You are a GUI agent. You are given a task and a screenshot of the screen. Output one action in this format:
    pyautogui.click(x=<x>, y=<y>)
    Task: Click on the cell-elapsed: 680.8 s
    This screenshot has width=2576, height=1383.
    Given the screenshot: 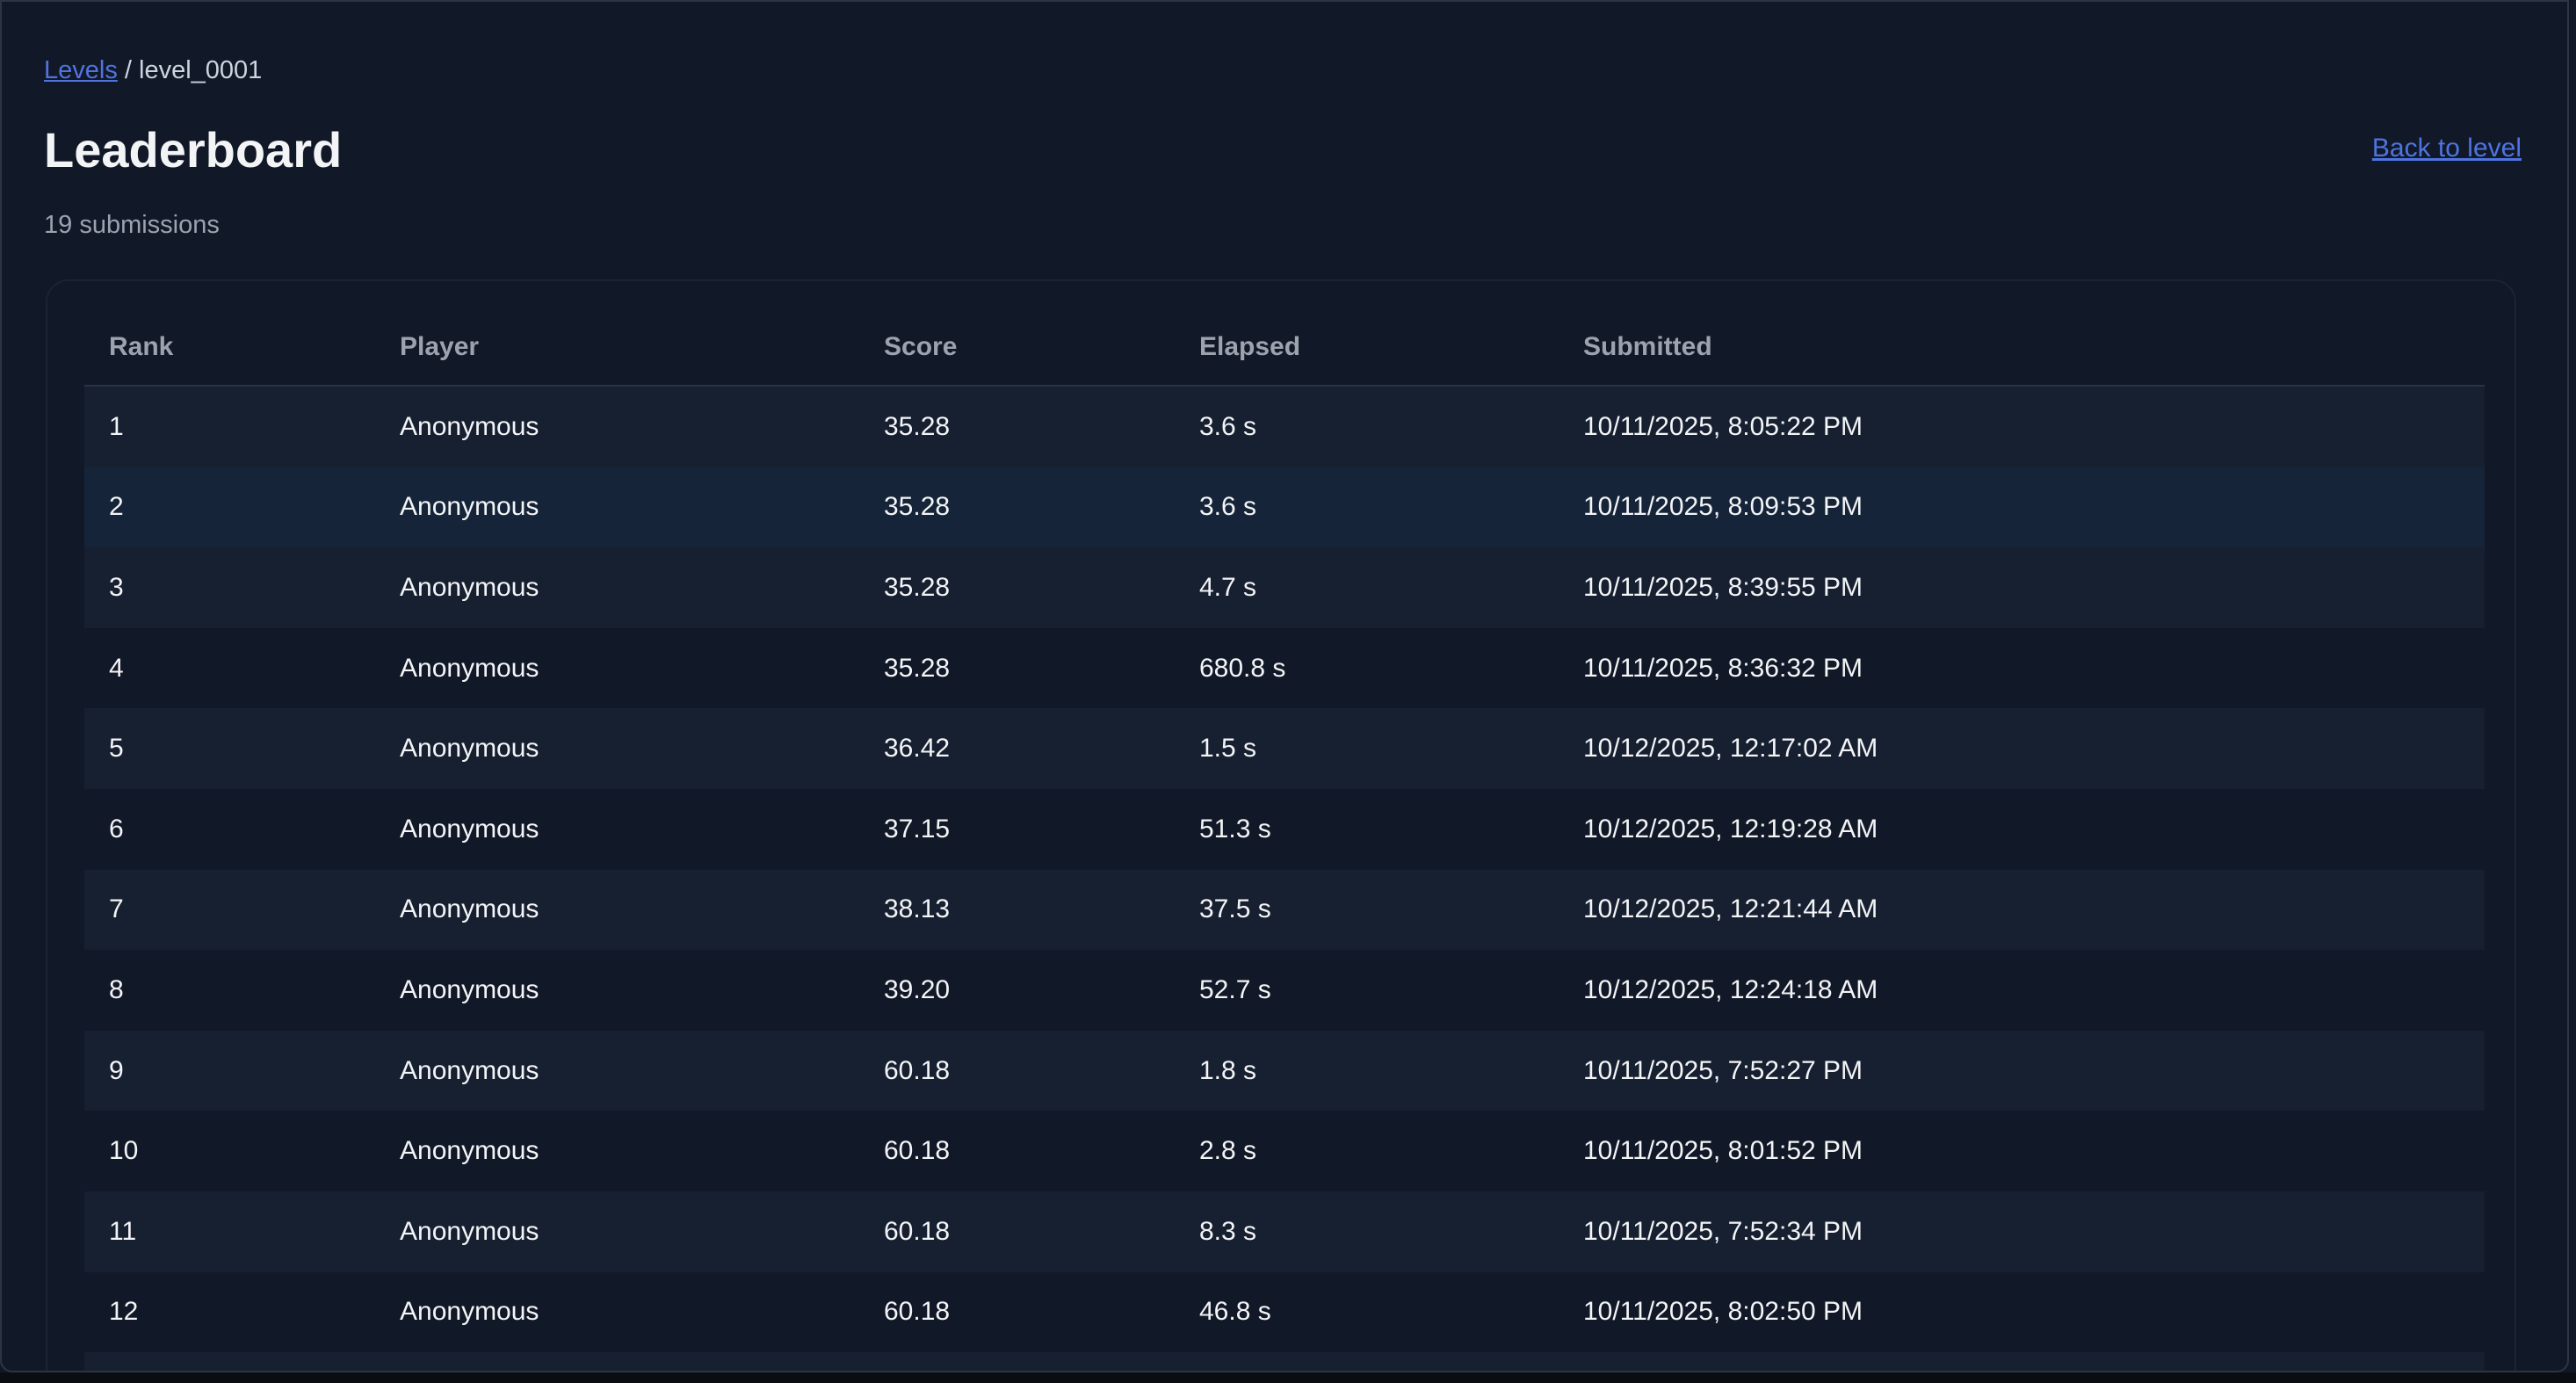 What is the action you would take?
    pyautogui.click(x=1242, y=668)
    